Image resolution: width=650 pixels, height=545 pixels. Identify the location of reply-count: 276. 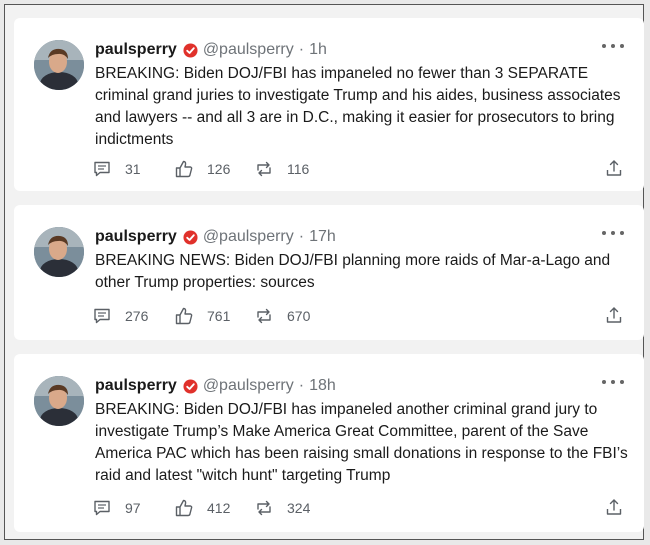
(137, 316).